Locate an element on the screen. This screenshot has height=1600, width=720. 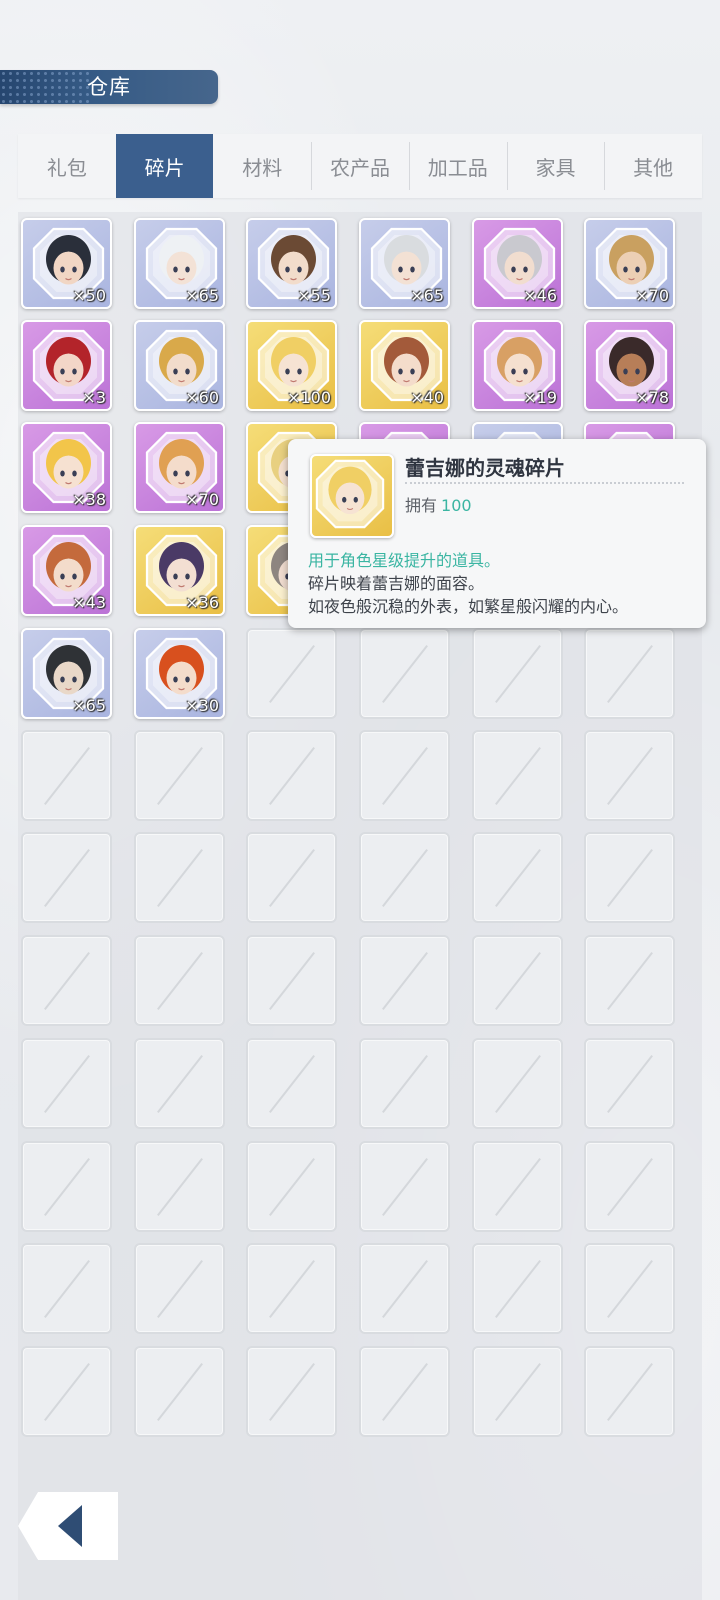
tab-produce: 农产品 is located at coordinates (360, 166).